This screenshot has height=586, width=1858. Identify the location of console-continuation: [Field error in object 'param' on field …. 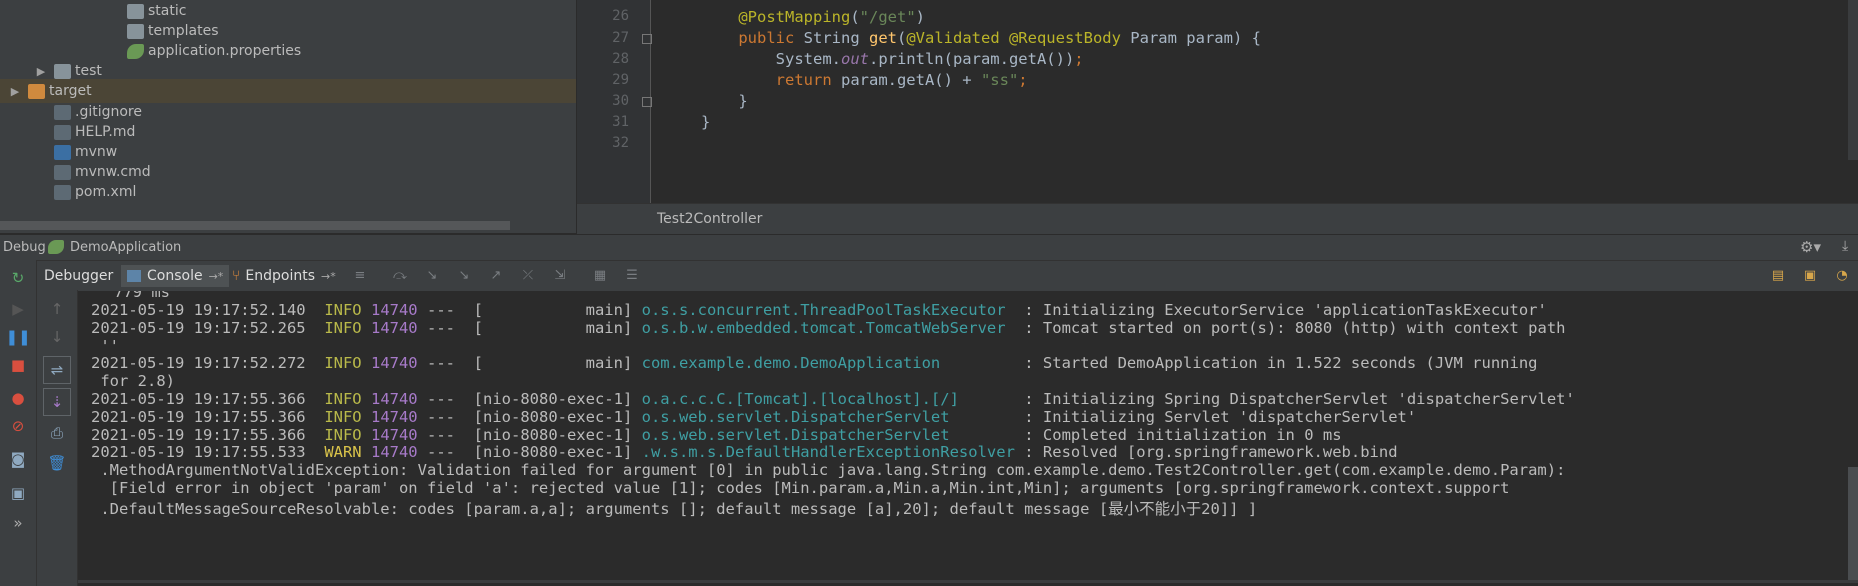
(800, 488).